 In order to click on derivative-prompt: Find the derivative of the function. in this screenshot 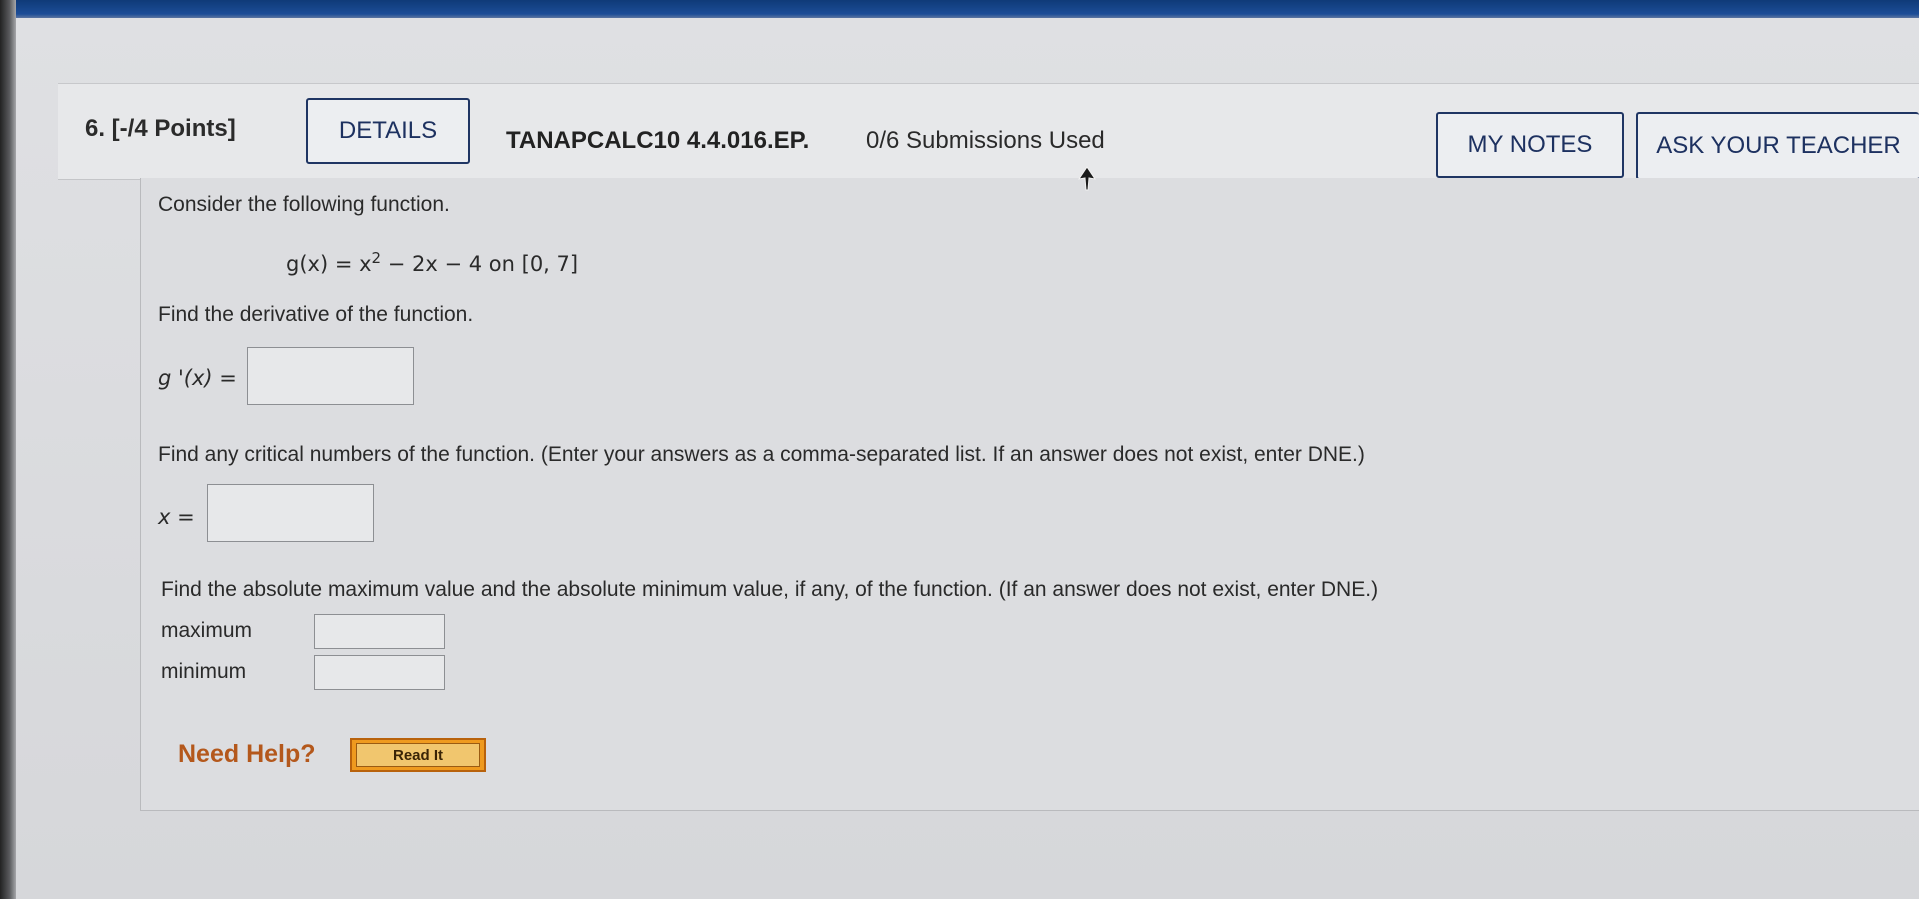, I will do `click(316, 314)`.